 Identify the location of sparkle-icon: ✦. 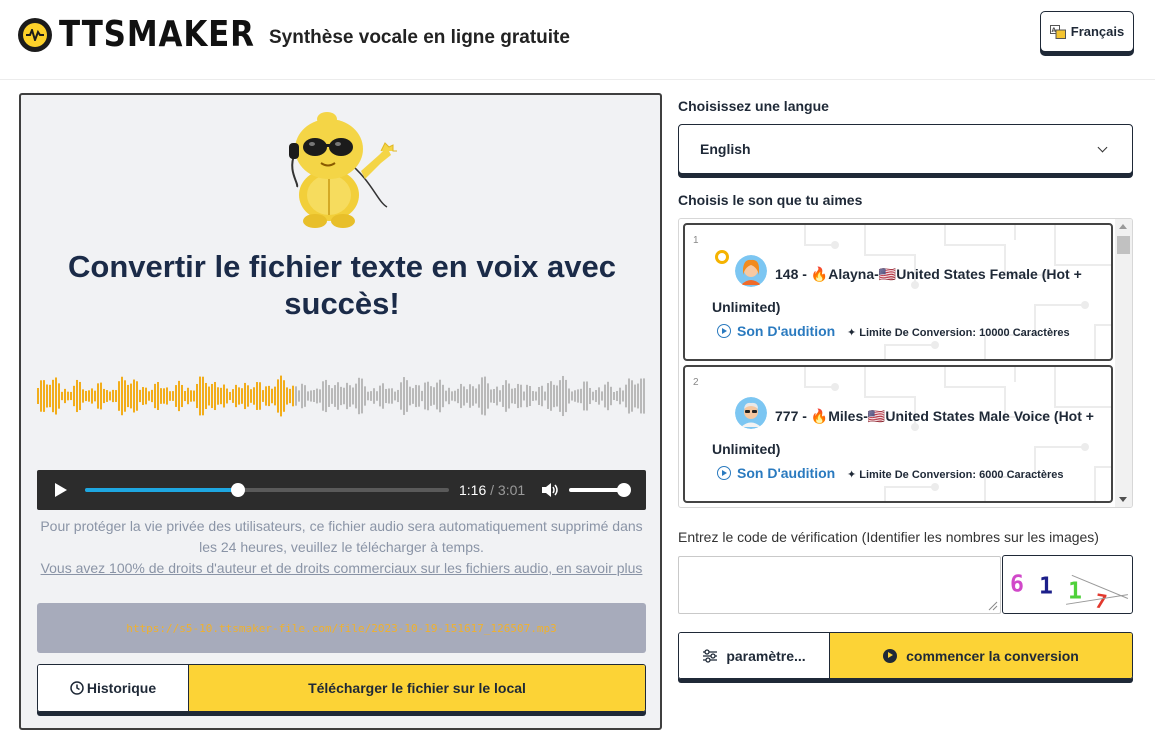
(853, 475).